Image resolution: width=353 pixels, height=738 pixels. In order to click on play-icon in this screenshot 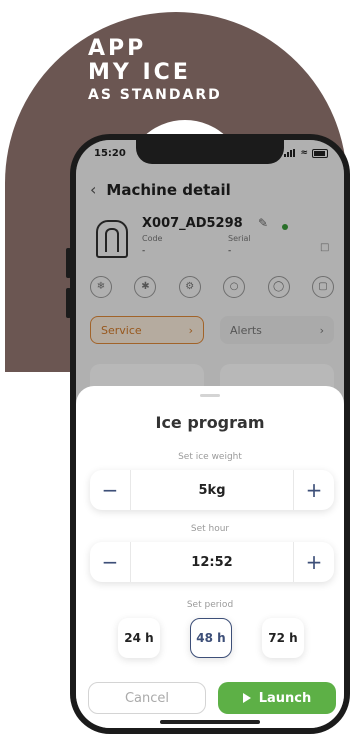, I will do `click(246, 698)`.